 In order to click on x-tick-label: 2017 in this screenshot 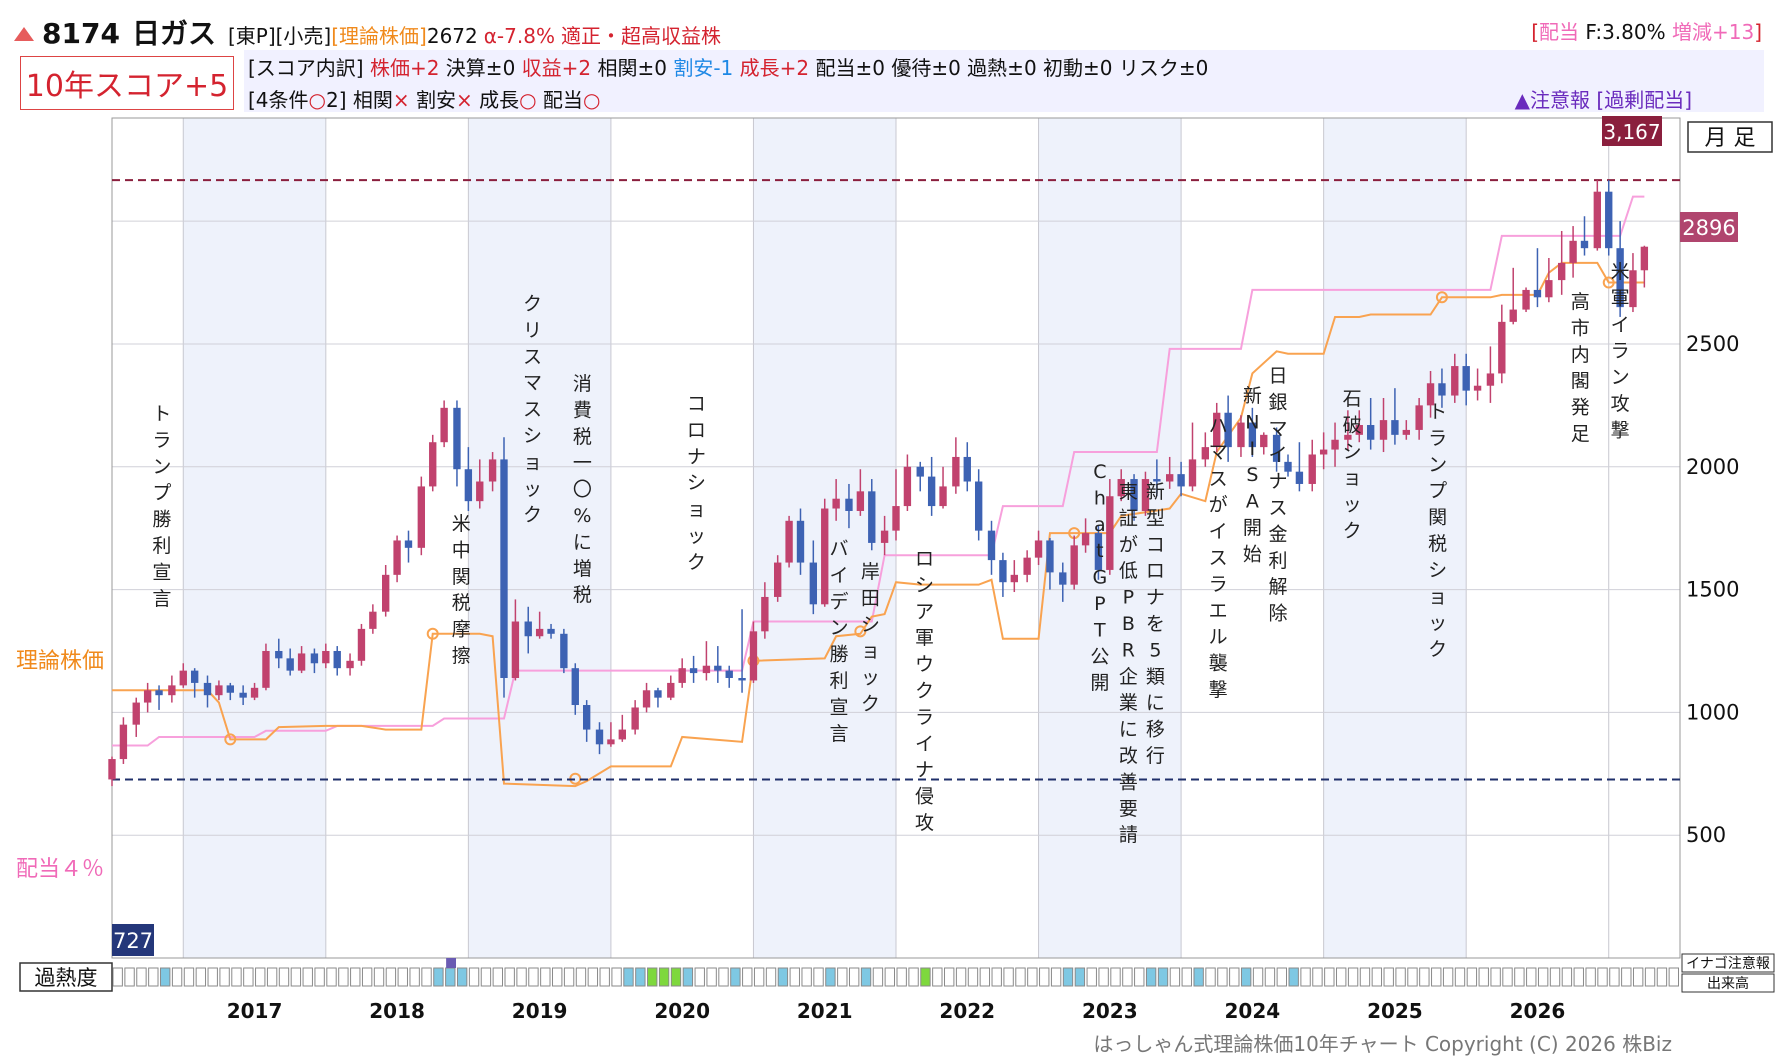, I will do `click(255, 1011)`.